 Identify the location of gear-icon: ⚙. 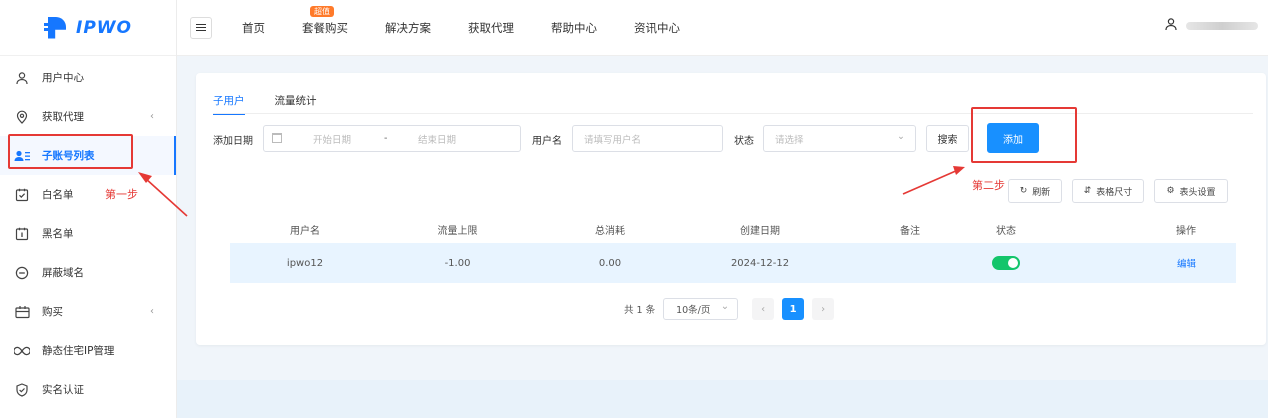
(1170, 191).